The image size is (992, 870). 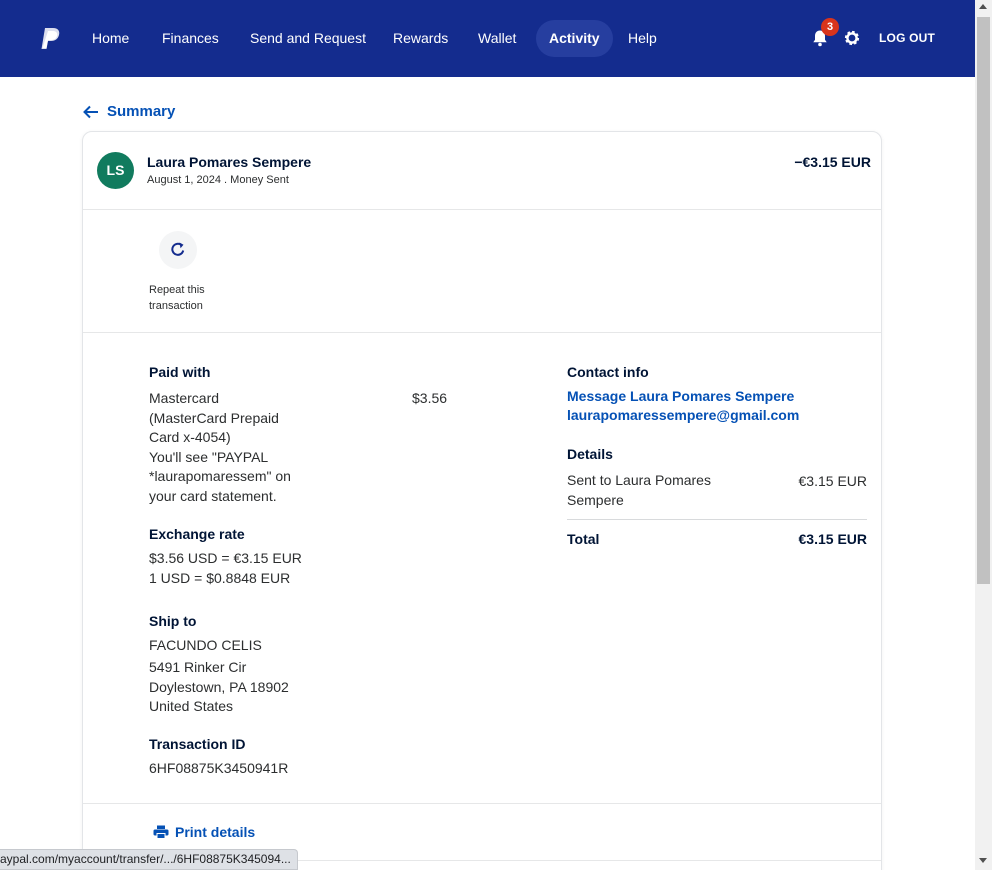 I want to click on paid-with-line: Mastercard, so click(x=184, y=398).